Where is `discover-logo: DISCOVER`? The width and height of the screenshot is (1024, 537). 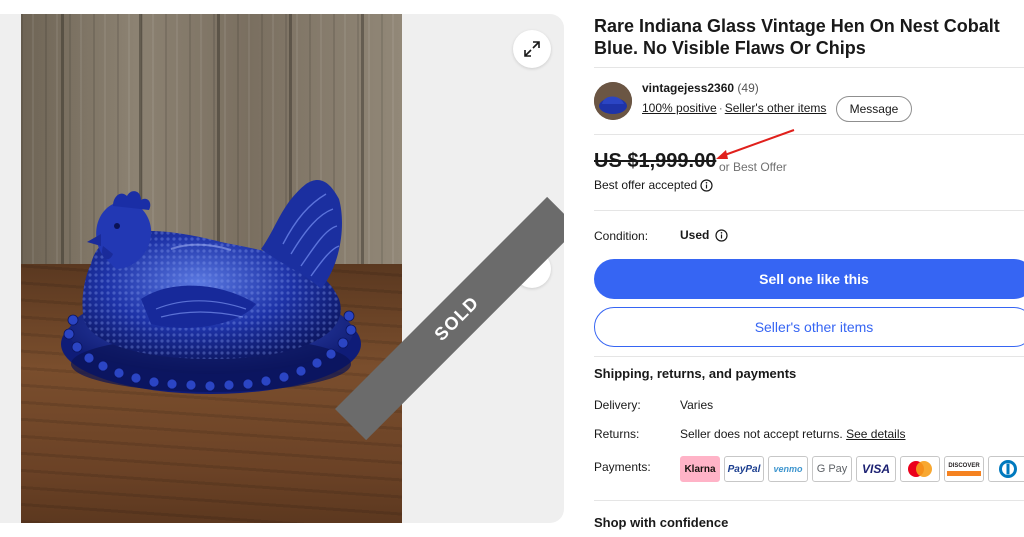 discover-logo: DISCOVER is located at coordinates (964, 469).